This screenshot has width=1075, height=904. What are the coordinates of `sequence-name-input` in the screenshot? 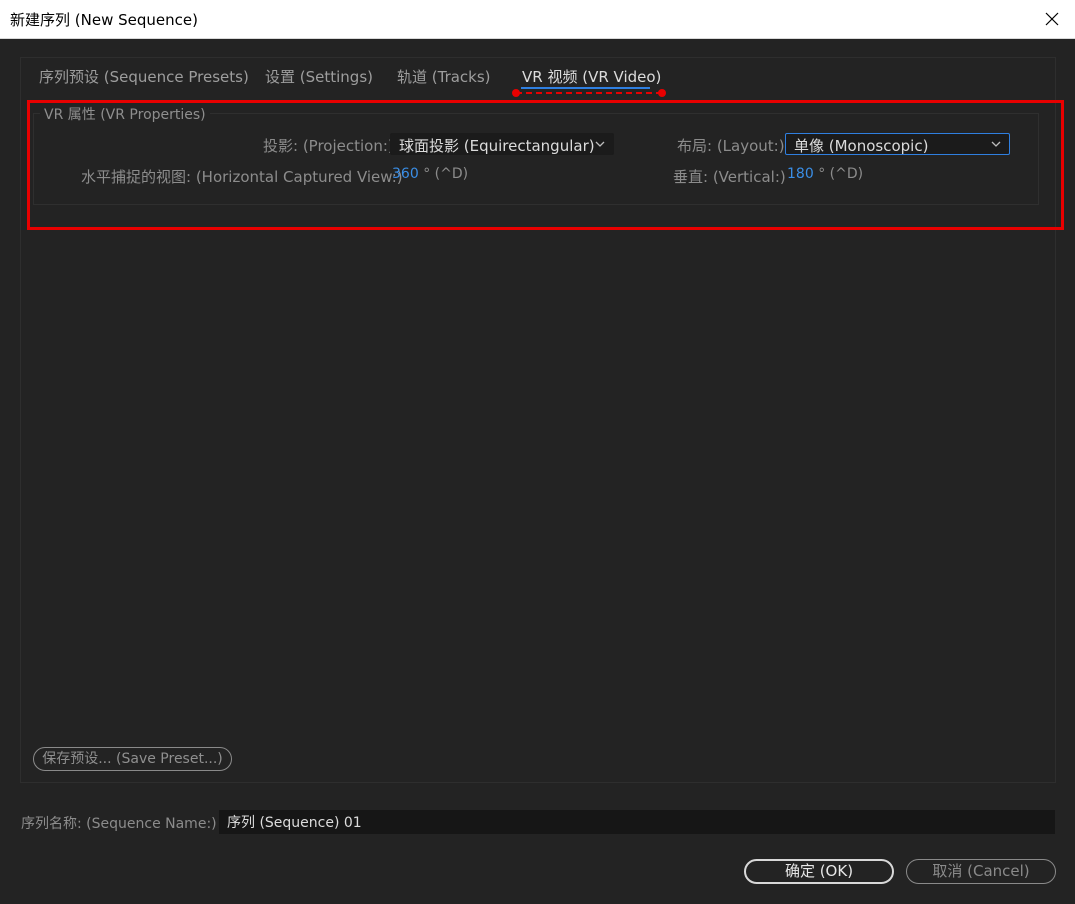 It's located at (637, 822).